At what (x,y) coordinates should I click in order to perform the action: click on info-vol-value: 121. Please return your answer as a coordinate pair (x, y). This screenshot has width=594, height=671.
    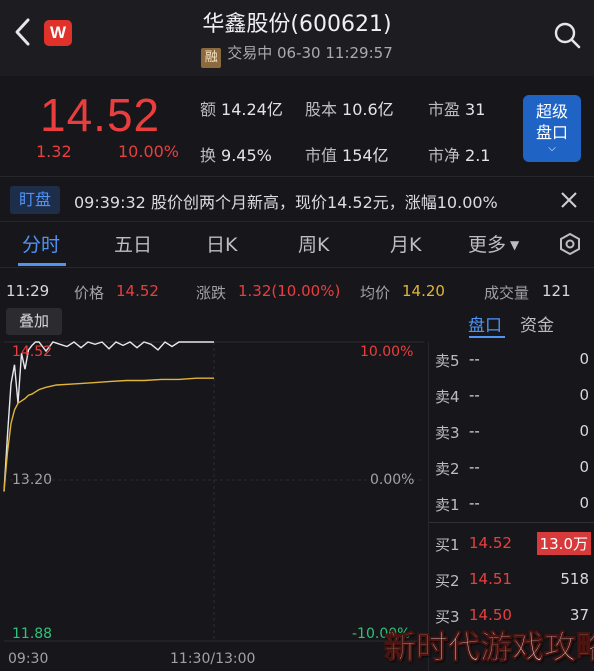
    Looking at the image, I should click on (556, 291).